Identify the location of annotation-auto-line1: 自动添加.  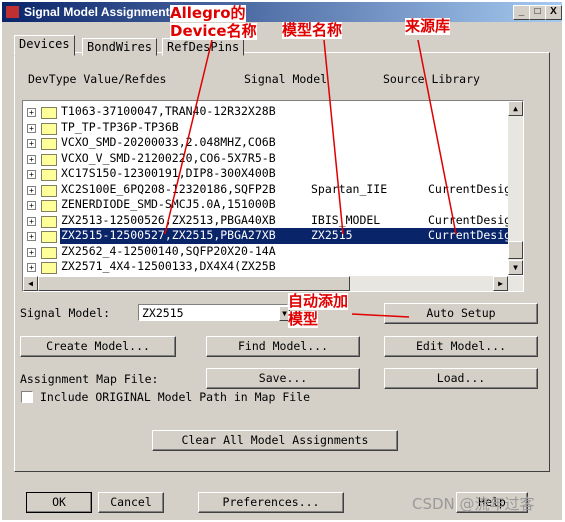
(318, 301).